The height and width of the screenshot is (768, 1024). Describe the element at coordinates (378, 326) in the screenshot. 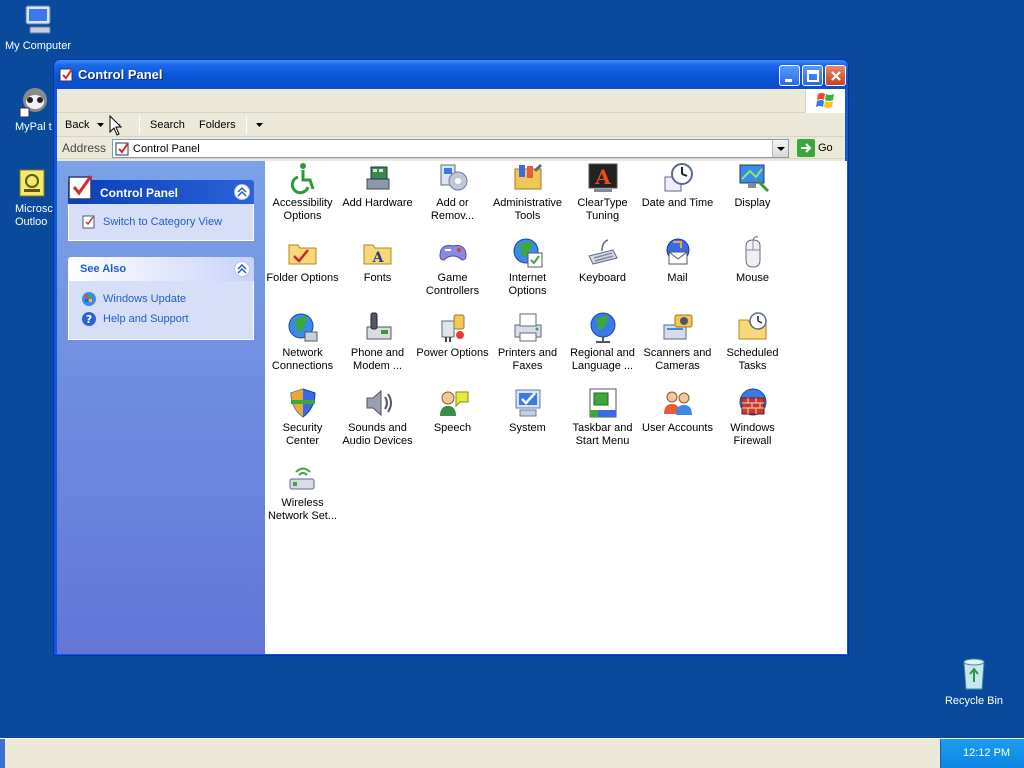

I see `phone-icon` at that location.